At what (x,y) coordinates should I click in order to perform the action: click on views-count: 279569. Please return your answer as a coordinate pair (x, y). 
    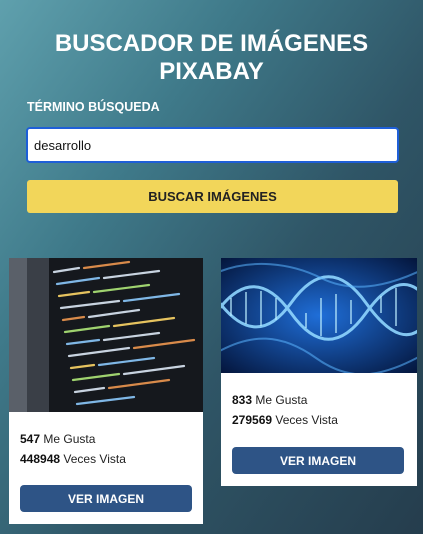
    Looking at the image, I should click on (252, 420).